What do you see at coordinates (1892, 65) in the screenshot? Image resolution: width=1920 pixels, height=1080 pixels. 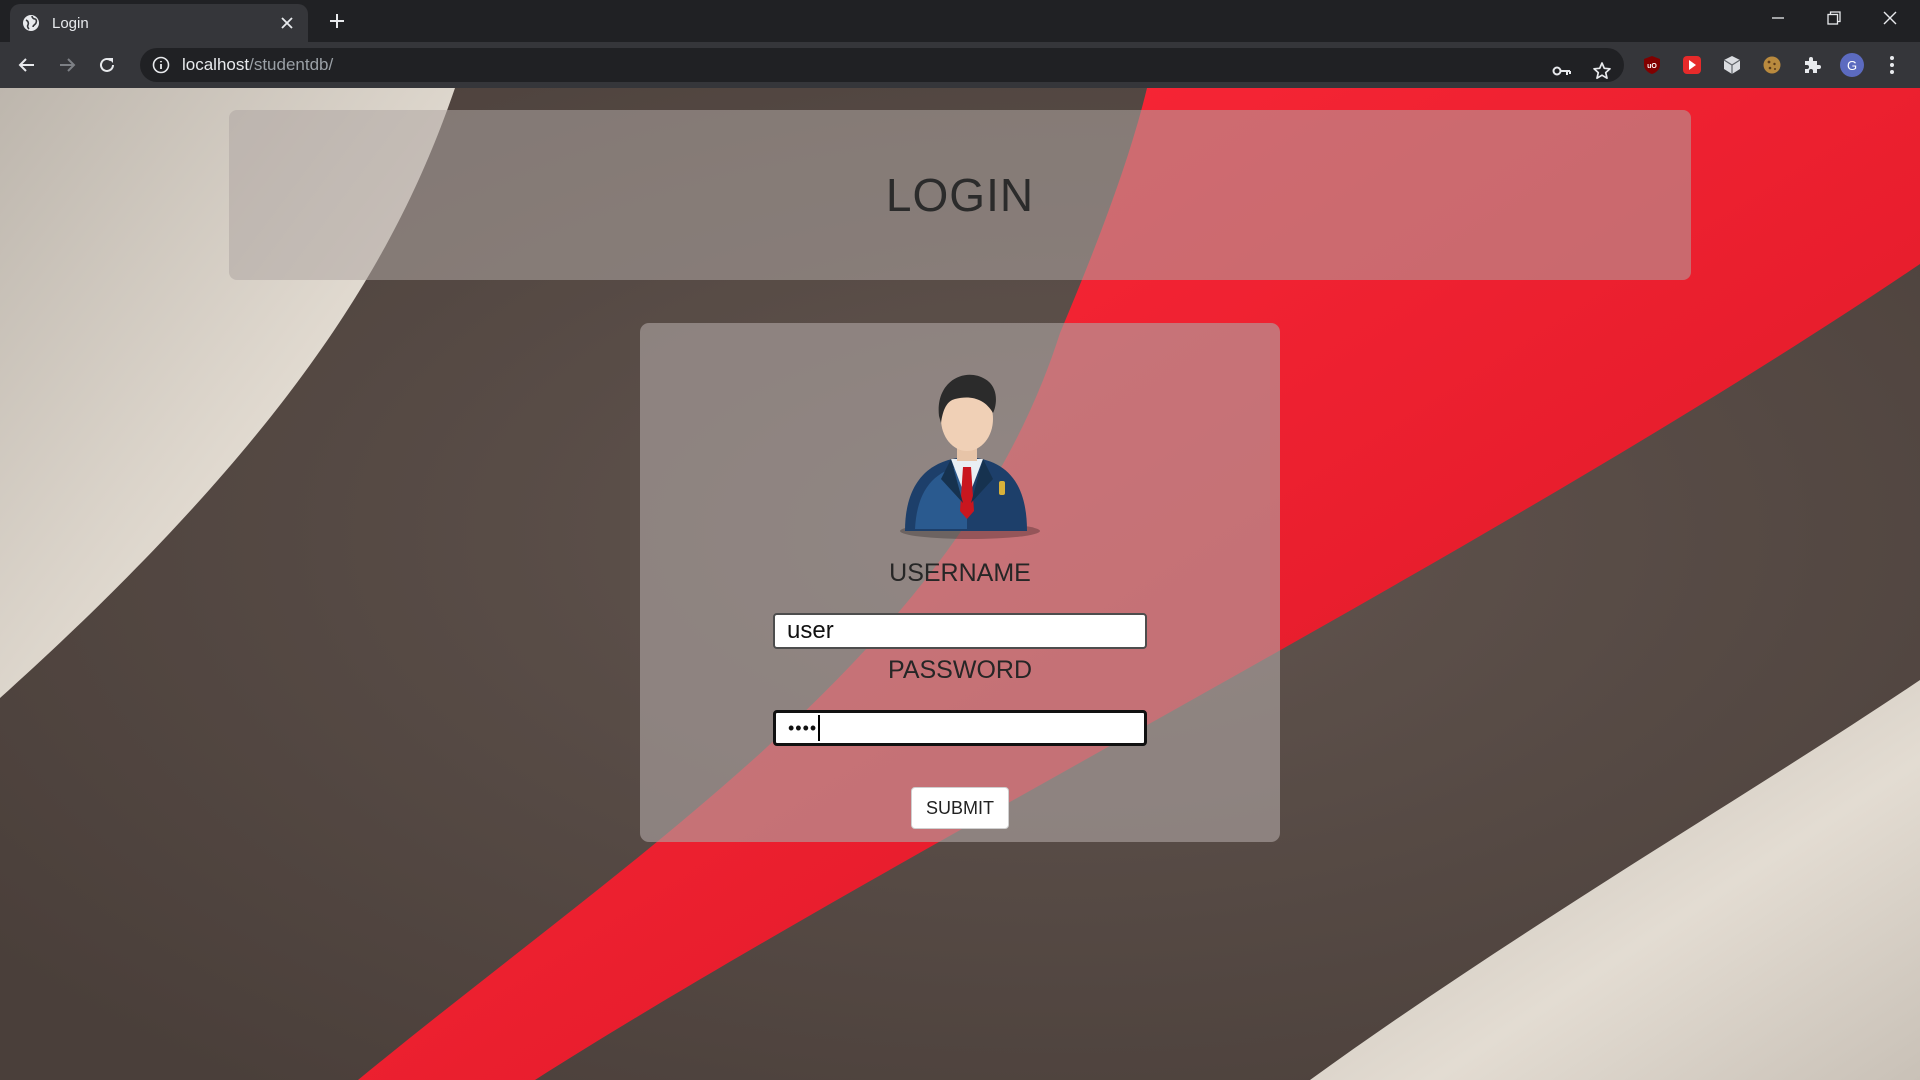 I see `kebab-menu-icon` at bounding box center [1892, 65].